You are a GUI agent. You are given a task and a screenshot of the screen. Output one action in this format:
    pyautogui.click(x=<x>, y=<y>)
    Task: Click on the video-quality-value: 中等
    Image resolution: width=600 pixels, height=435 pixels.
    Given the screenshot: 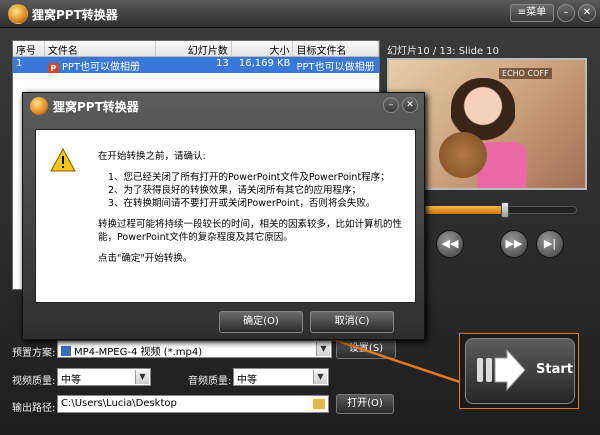 What is the action you would take?
    pyautogui.click(x=71, y=380)
    